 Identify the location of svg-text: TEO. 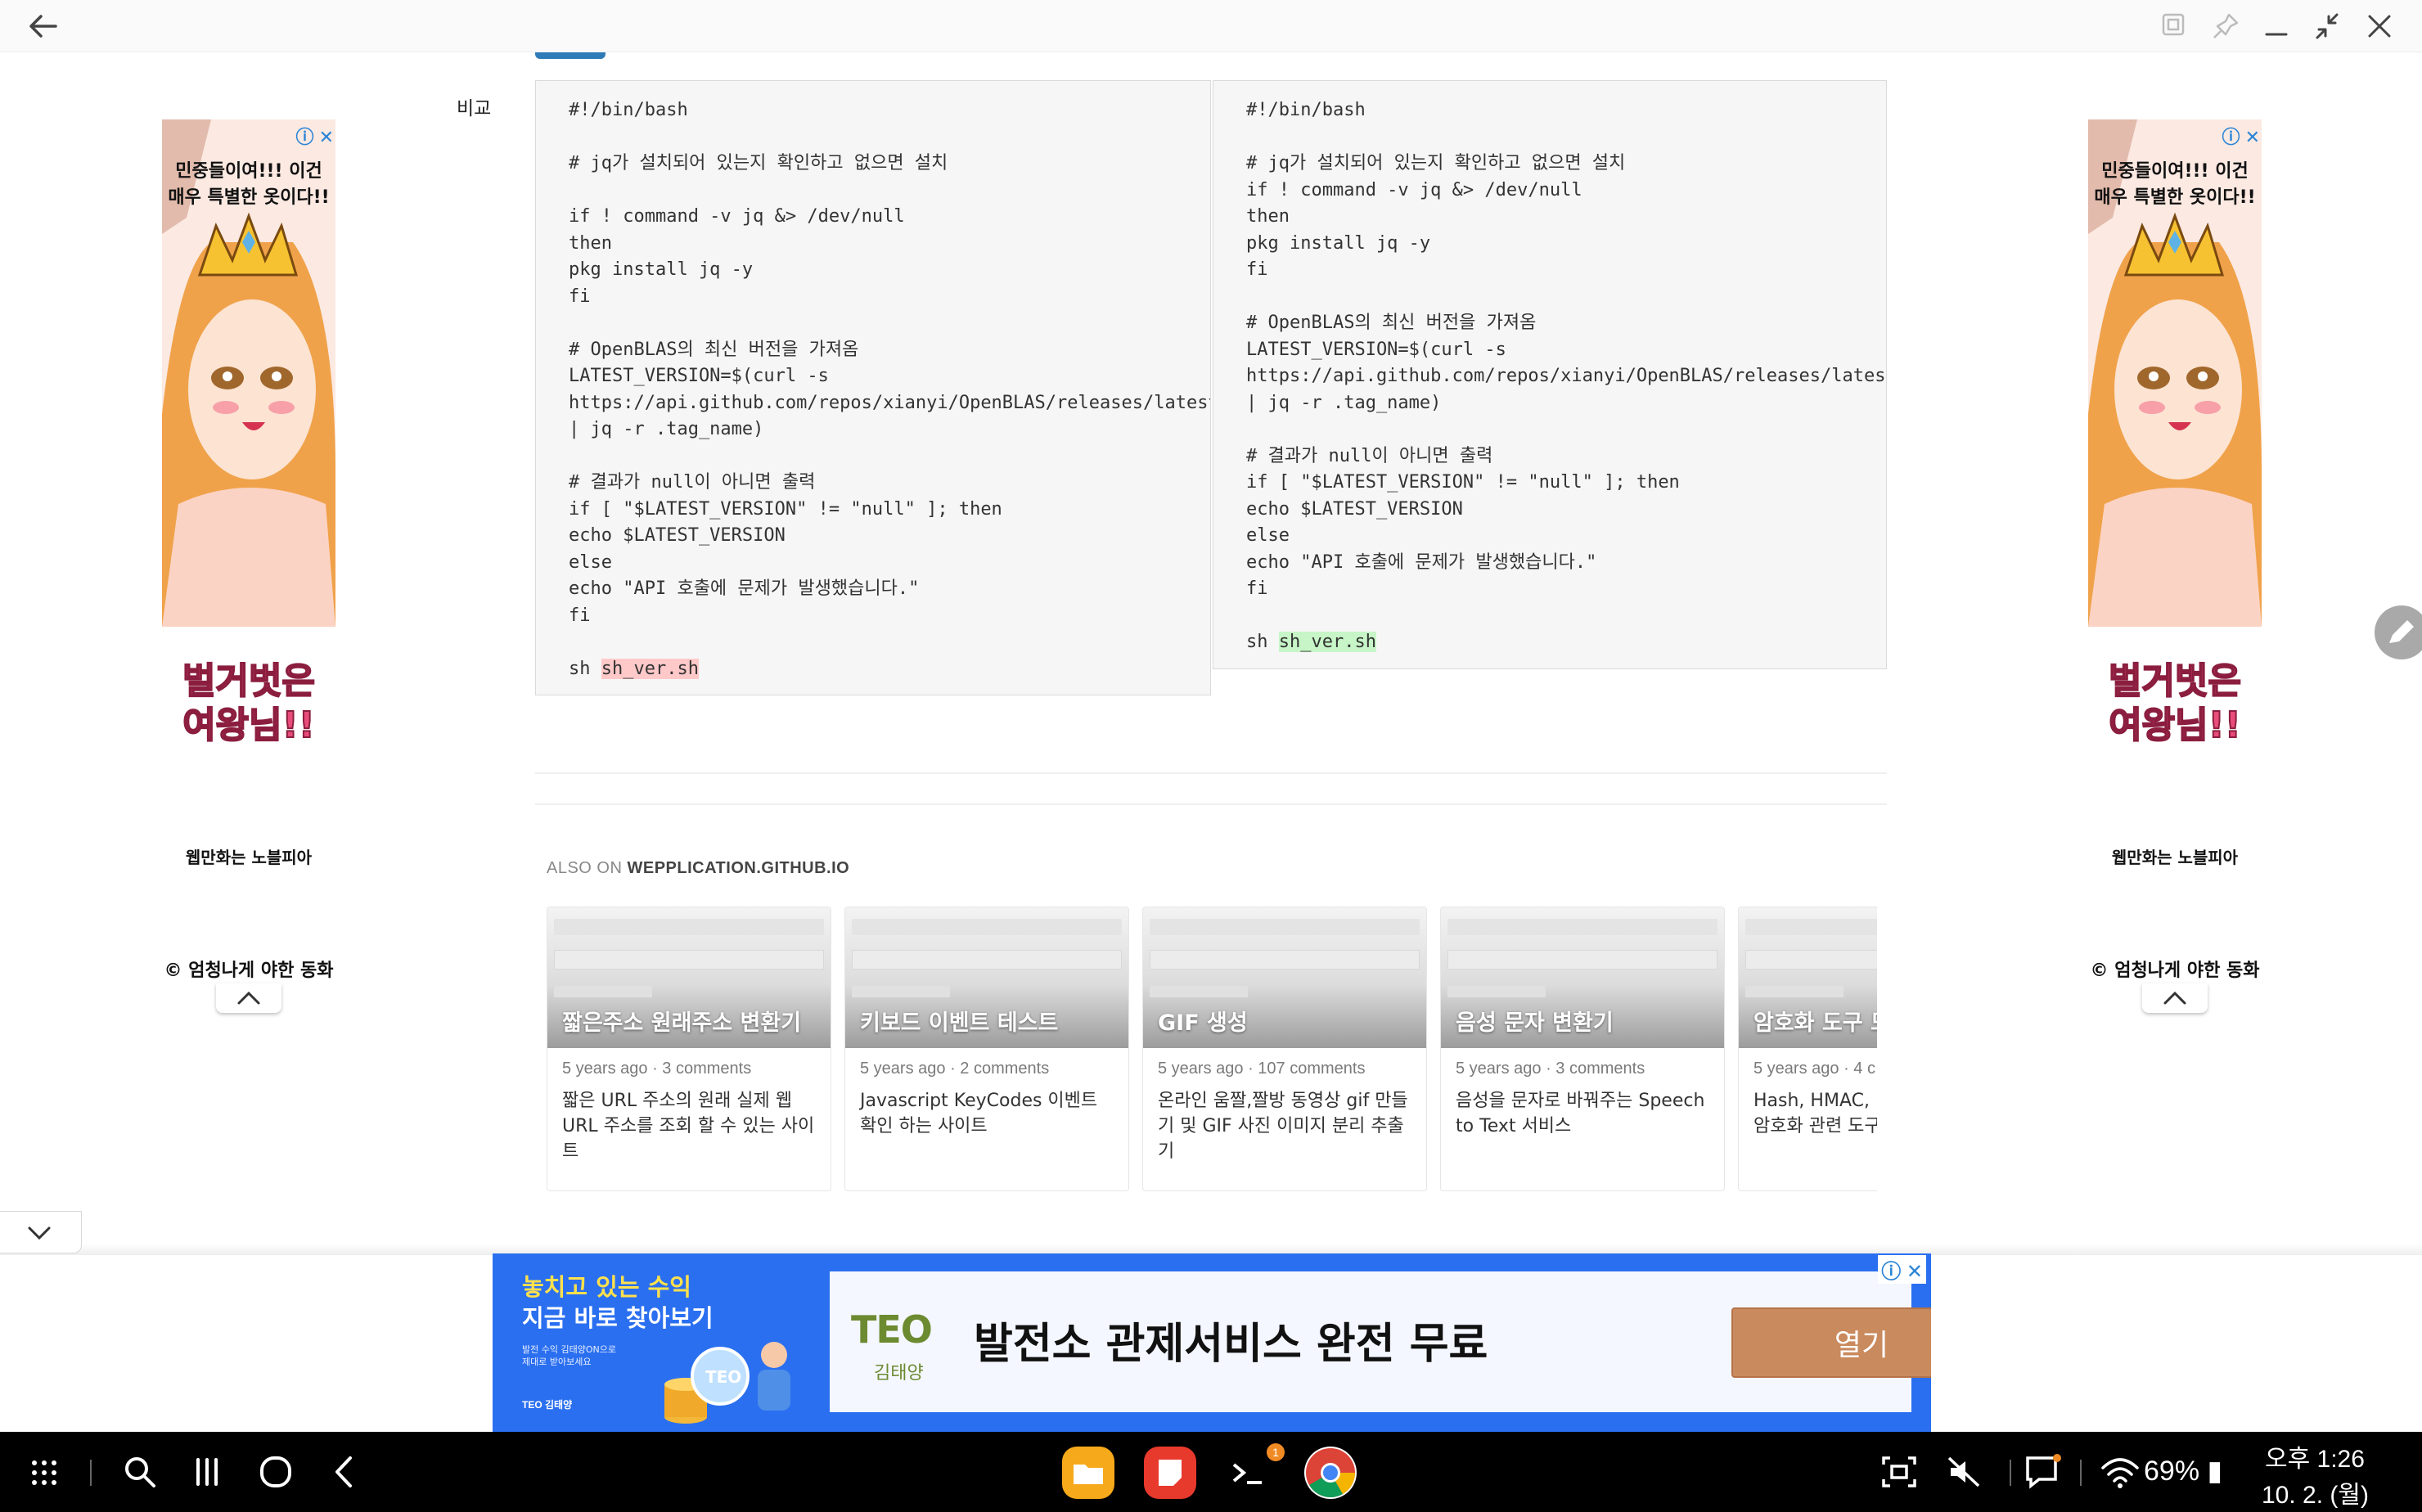
(723, 1377).